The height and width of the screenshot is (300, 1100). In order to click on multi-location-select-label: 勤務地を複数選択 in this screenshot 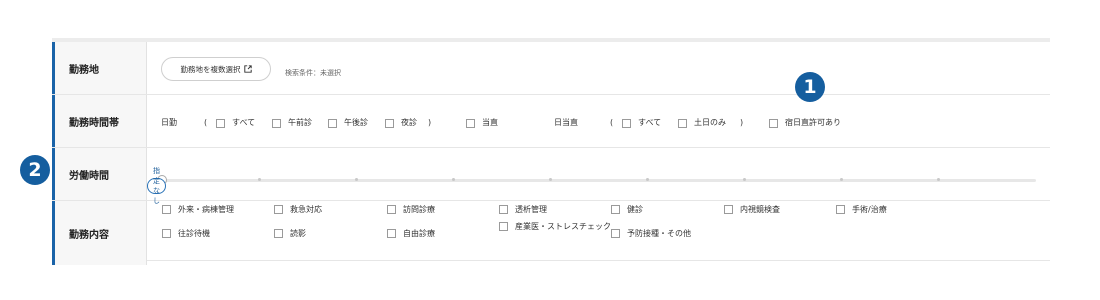, I will do `click(210, 69)`.